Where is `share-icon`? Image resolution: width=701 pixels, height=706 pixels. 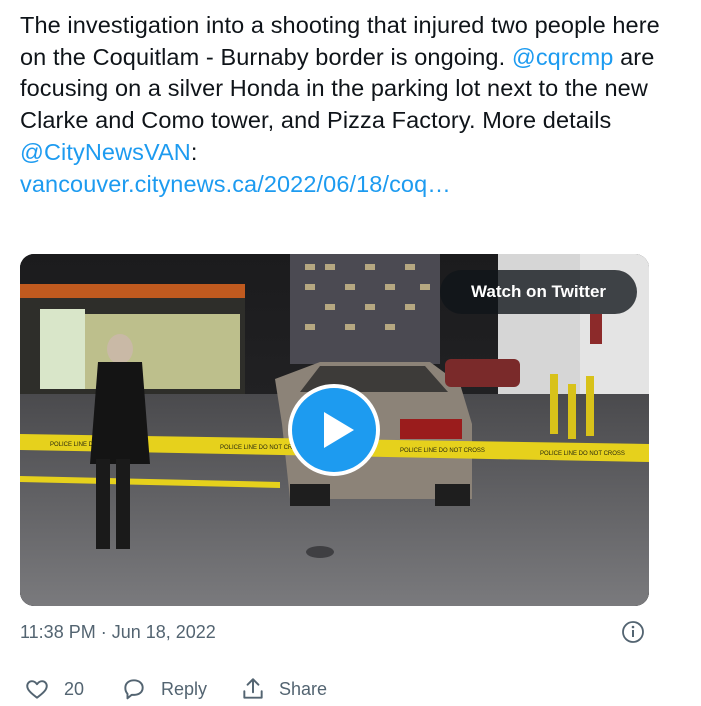 share-icon is located at coordinates (253, 688).